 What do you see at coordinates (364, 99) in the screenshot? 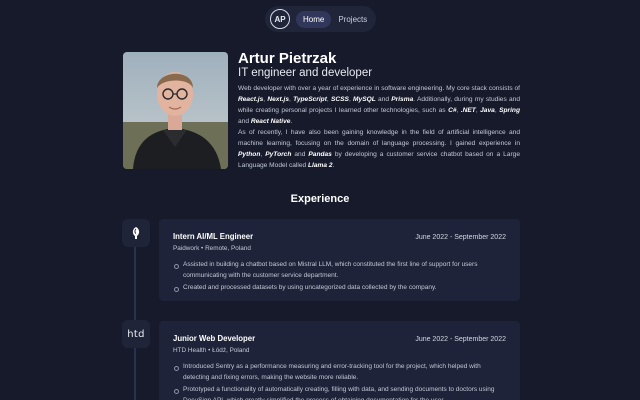
I see `tech-term: MySQL` at bounding box center [364, 99].